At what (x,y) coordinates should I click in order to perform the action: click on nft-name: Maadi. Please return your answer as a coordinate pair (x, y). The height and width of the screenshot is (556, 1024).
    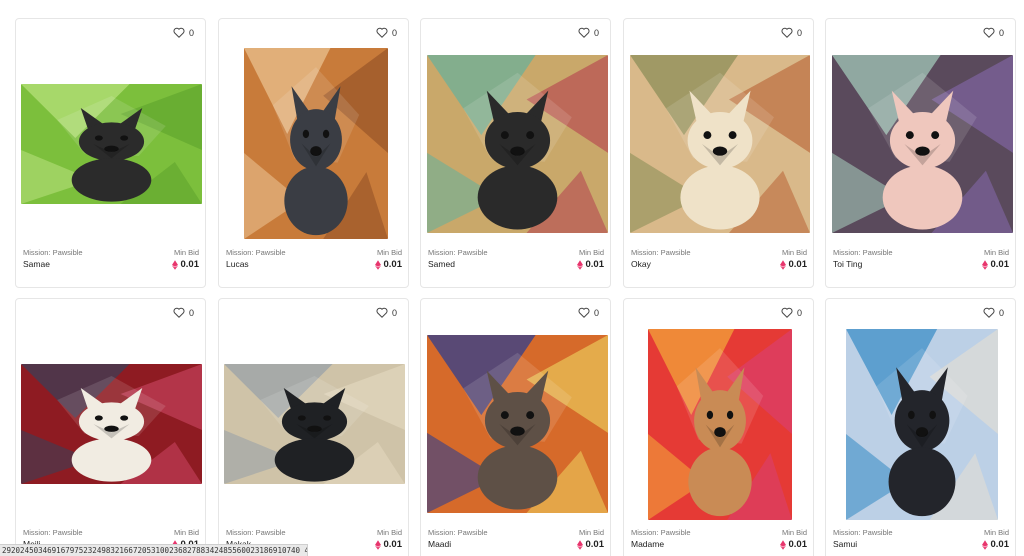
    Looking at the image, I should click on (439, 544).